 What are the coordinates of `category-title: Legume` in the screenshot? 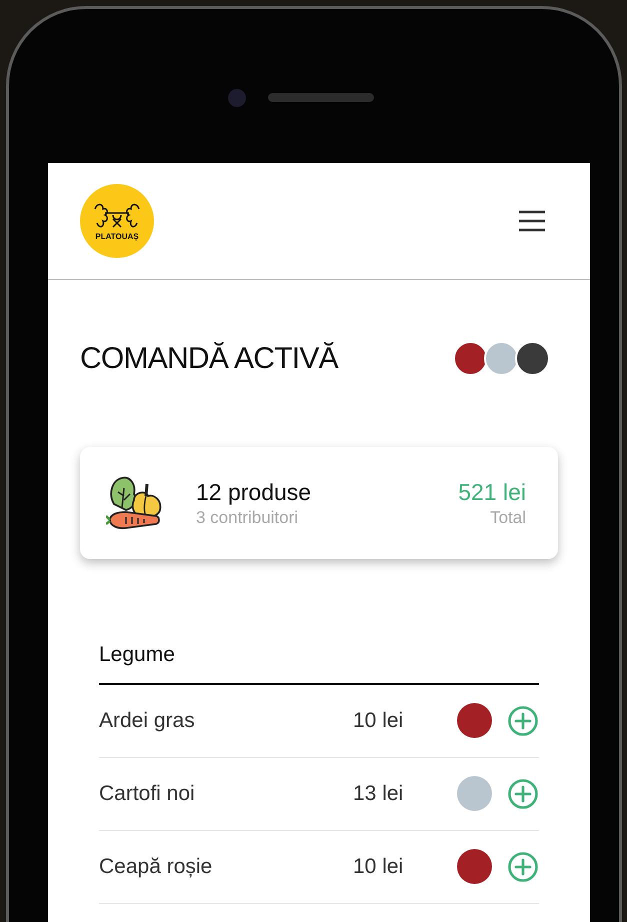 It's located at (319, 661).